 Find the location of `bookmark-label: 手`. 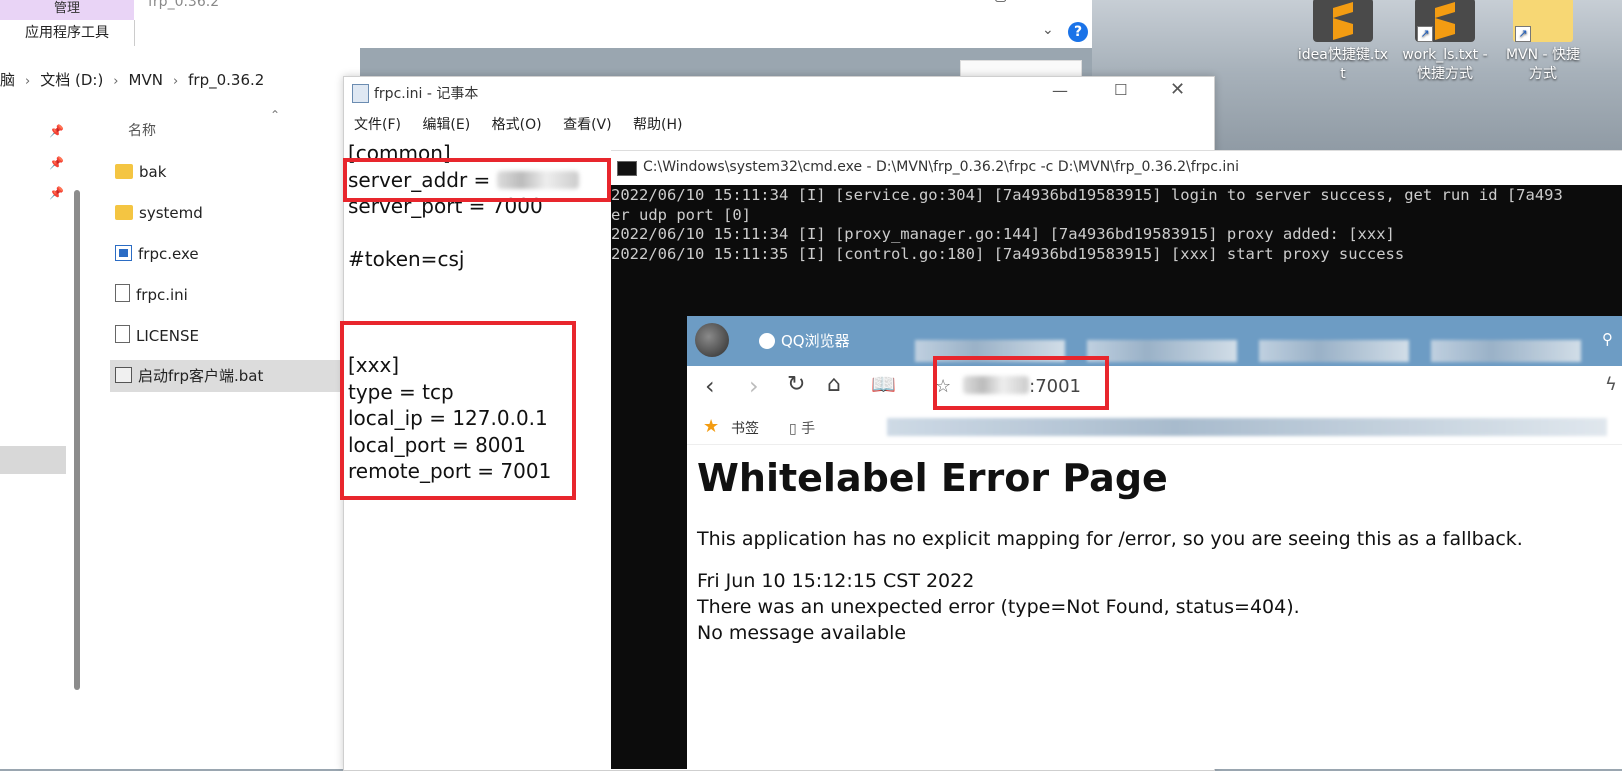

bookmark-label: 手 is located at coordinates (808, 429).